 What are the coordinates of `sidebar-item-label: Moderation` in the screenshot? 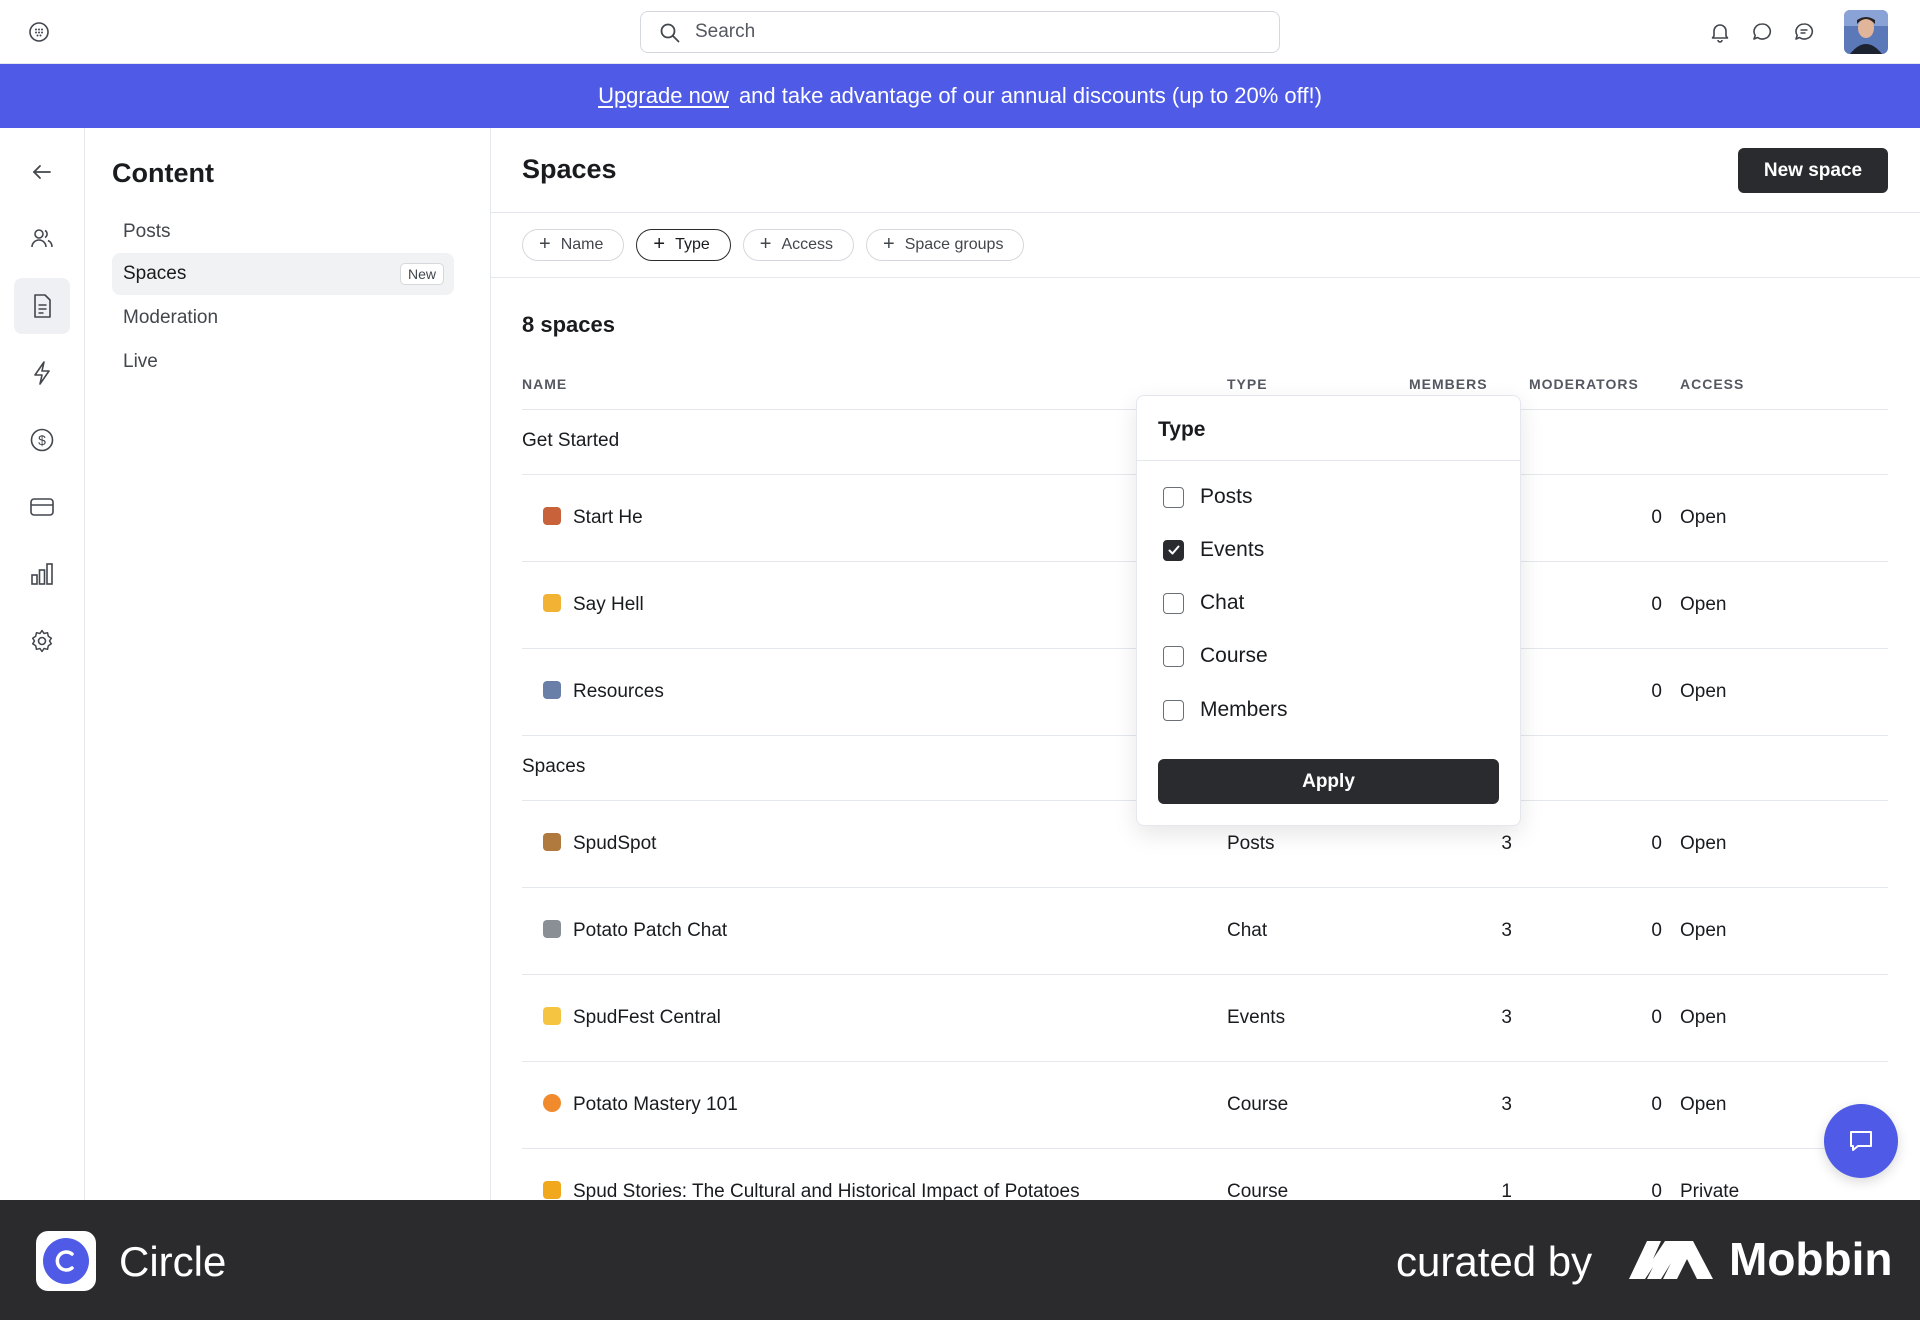 It's located at (171, 317).